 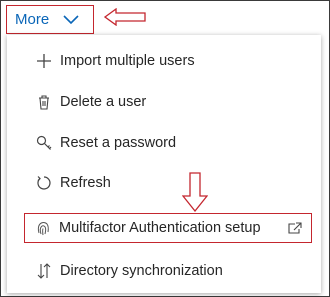 I want to click on menu-item-delete-a-user: Delete a user, so click(x=164, y=102).